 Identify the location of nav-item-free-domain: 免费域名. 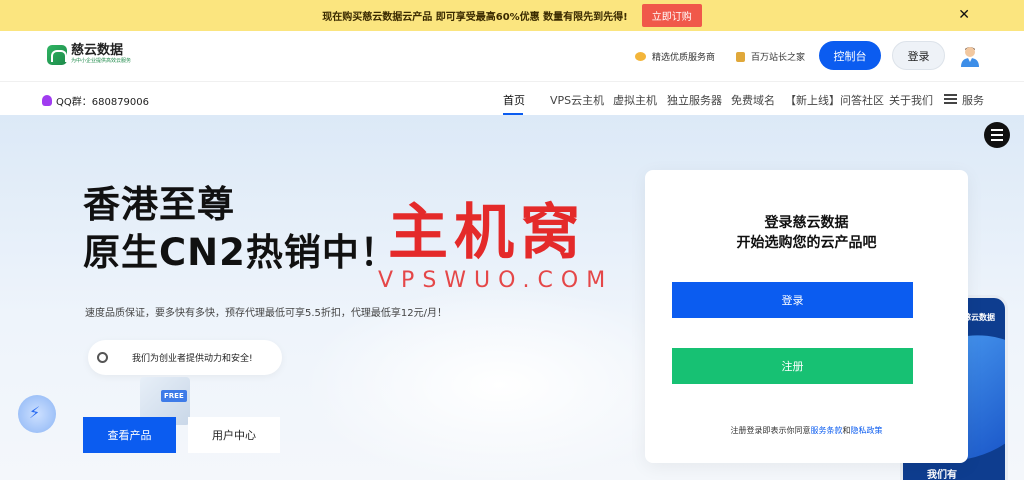
(753, 100).